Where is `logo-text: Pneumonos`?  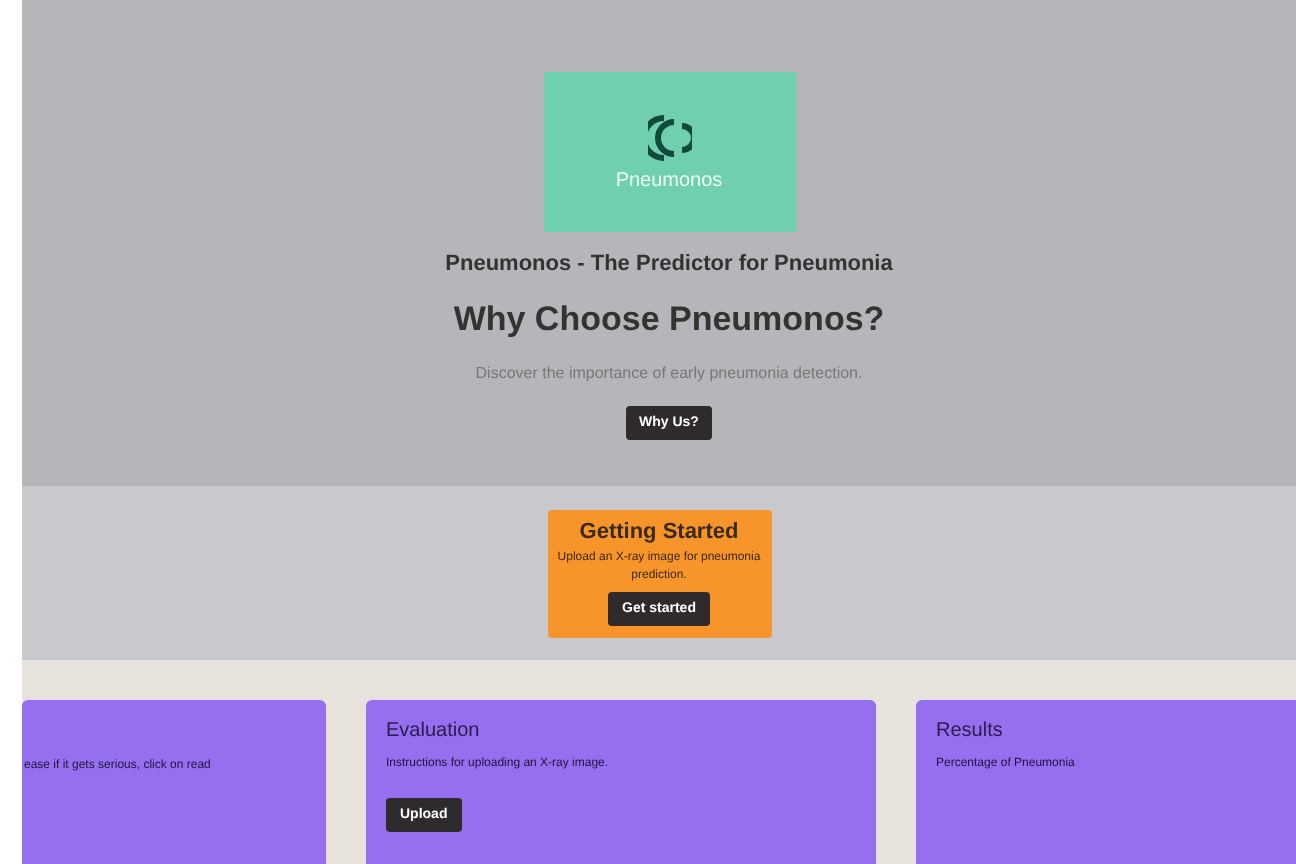 logo-text: Pneumonos is located at coordinates (669, 180).